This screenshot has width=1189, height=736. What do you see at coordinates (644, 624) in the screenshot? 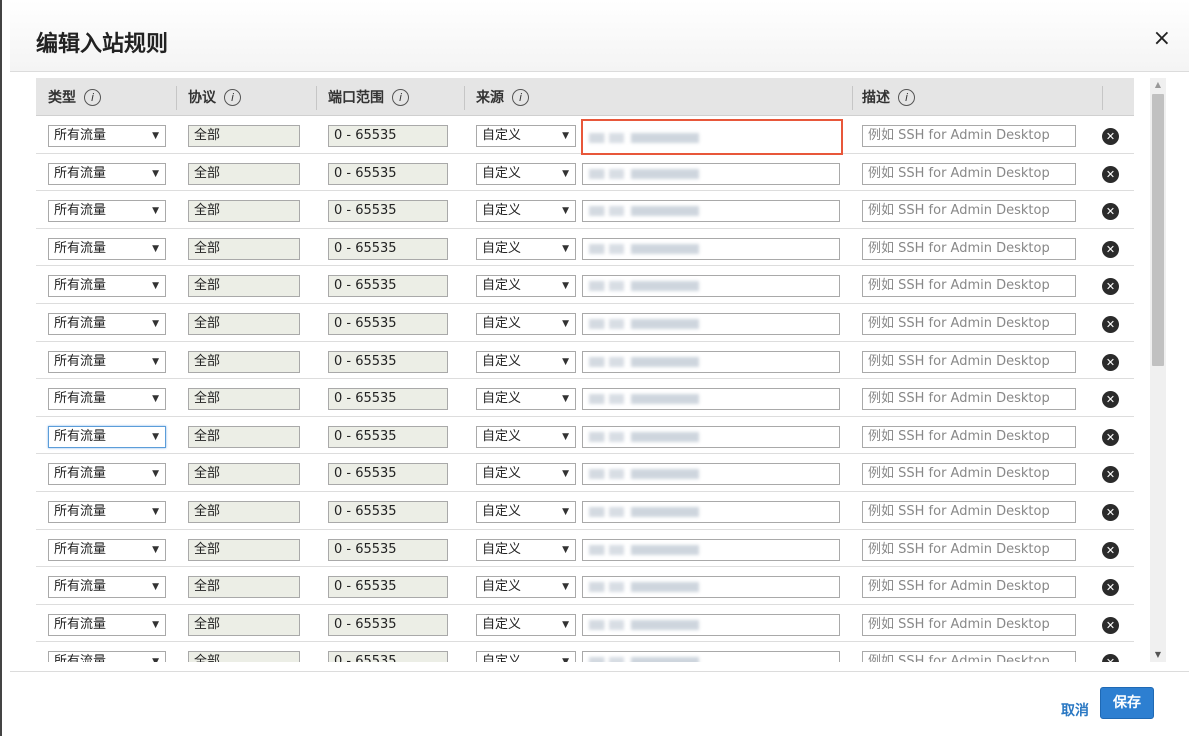
I see `redacted-value` at bounding box center [644, 624].